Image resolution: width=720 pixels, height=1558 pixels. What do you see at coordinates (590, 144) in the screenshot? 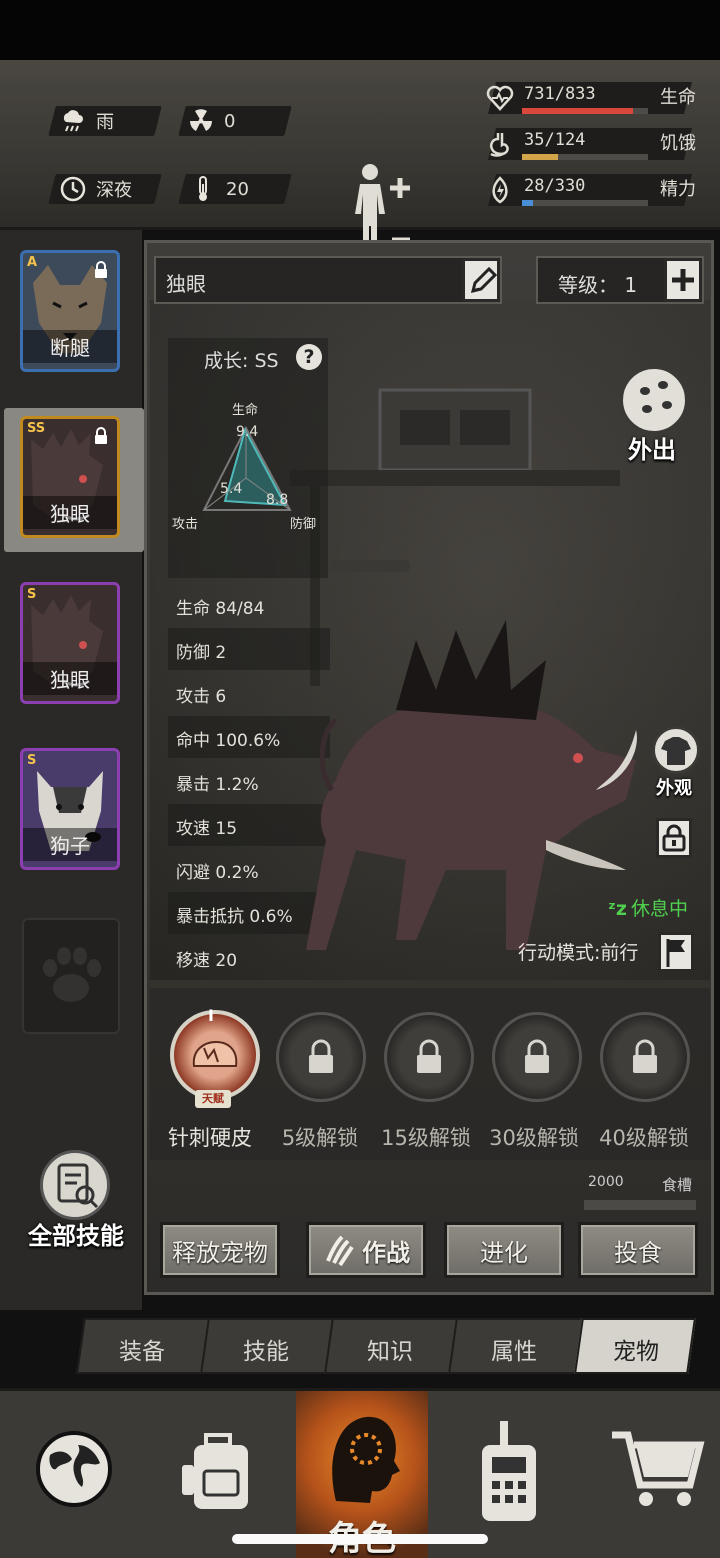
I see `hunger-vital: 35/124 饥饿` at bounding box center [590, 144].